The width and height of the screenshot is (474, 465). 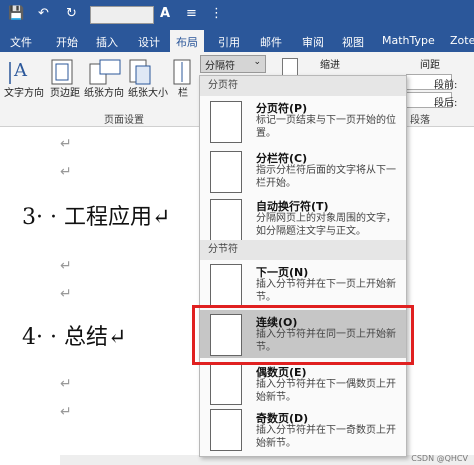 I want to click on menu-item-page-break: 分页符(P) 标记一页结束与下一页开始的位置。, so click(x=303, y=121).